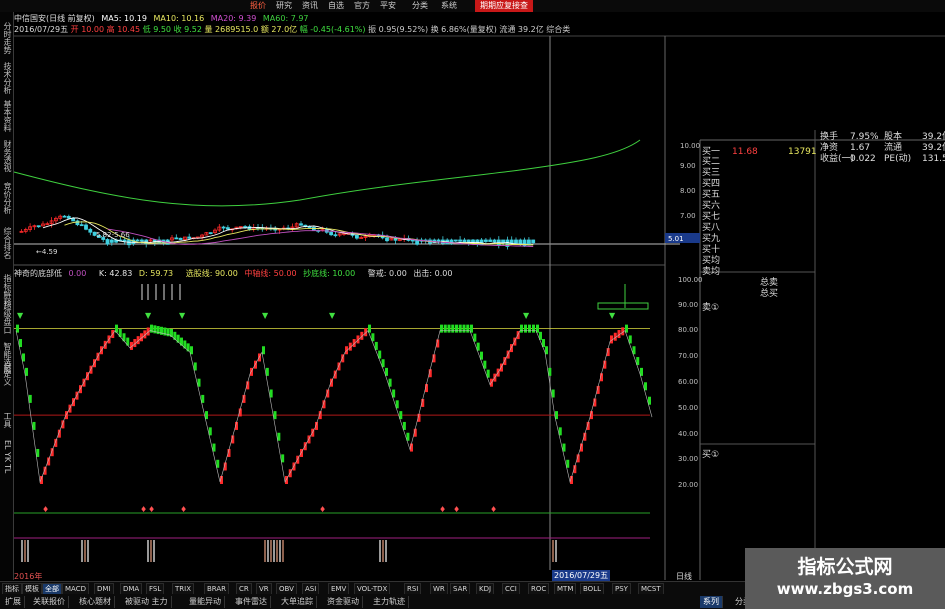  Describe the element at coordinates (802, 152) in the screenshot. I see `order-volume: 13791` at that location.